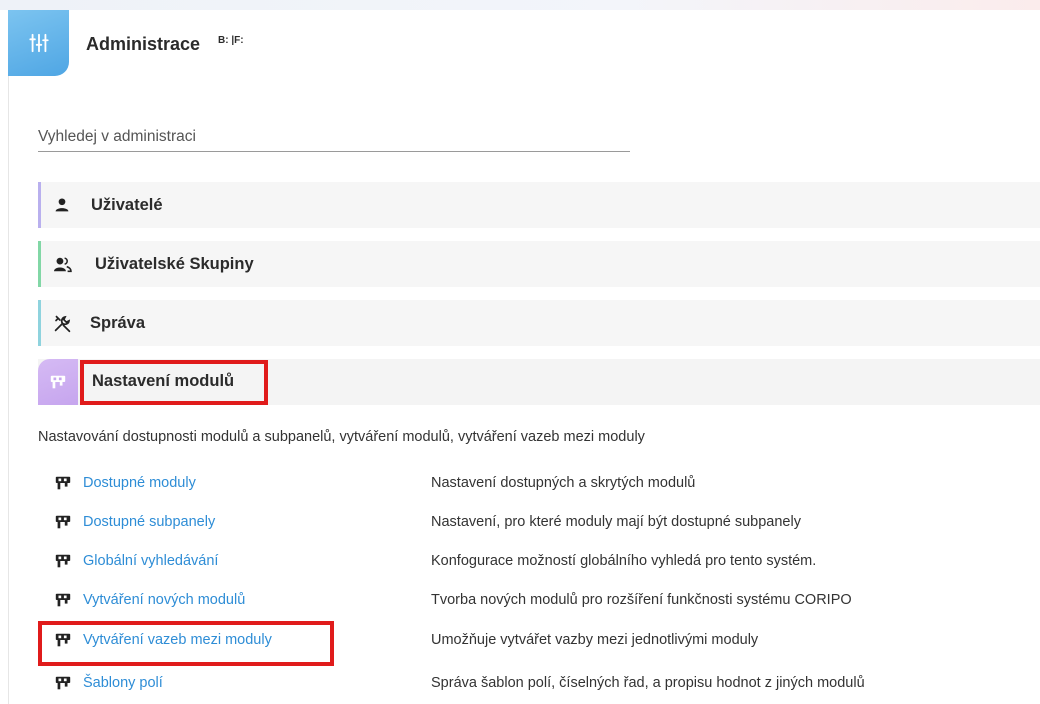 The width and height of the screenshot is (1040, 704). What do you see at coordinates (62, 323) in the screenshot?
I see `tools-icon` at bounding box center [62, 323].